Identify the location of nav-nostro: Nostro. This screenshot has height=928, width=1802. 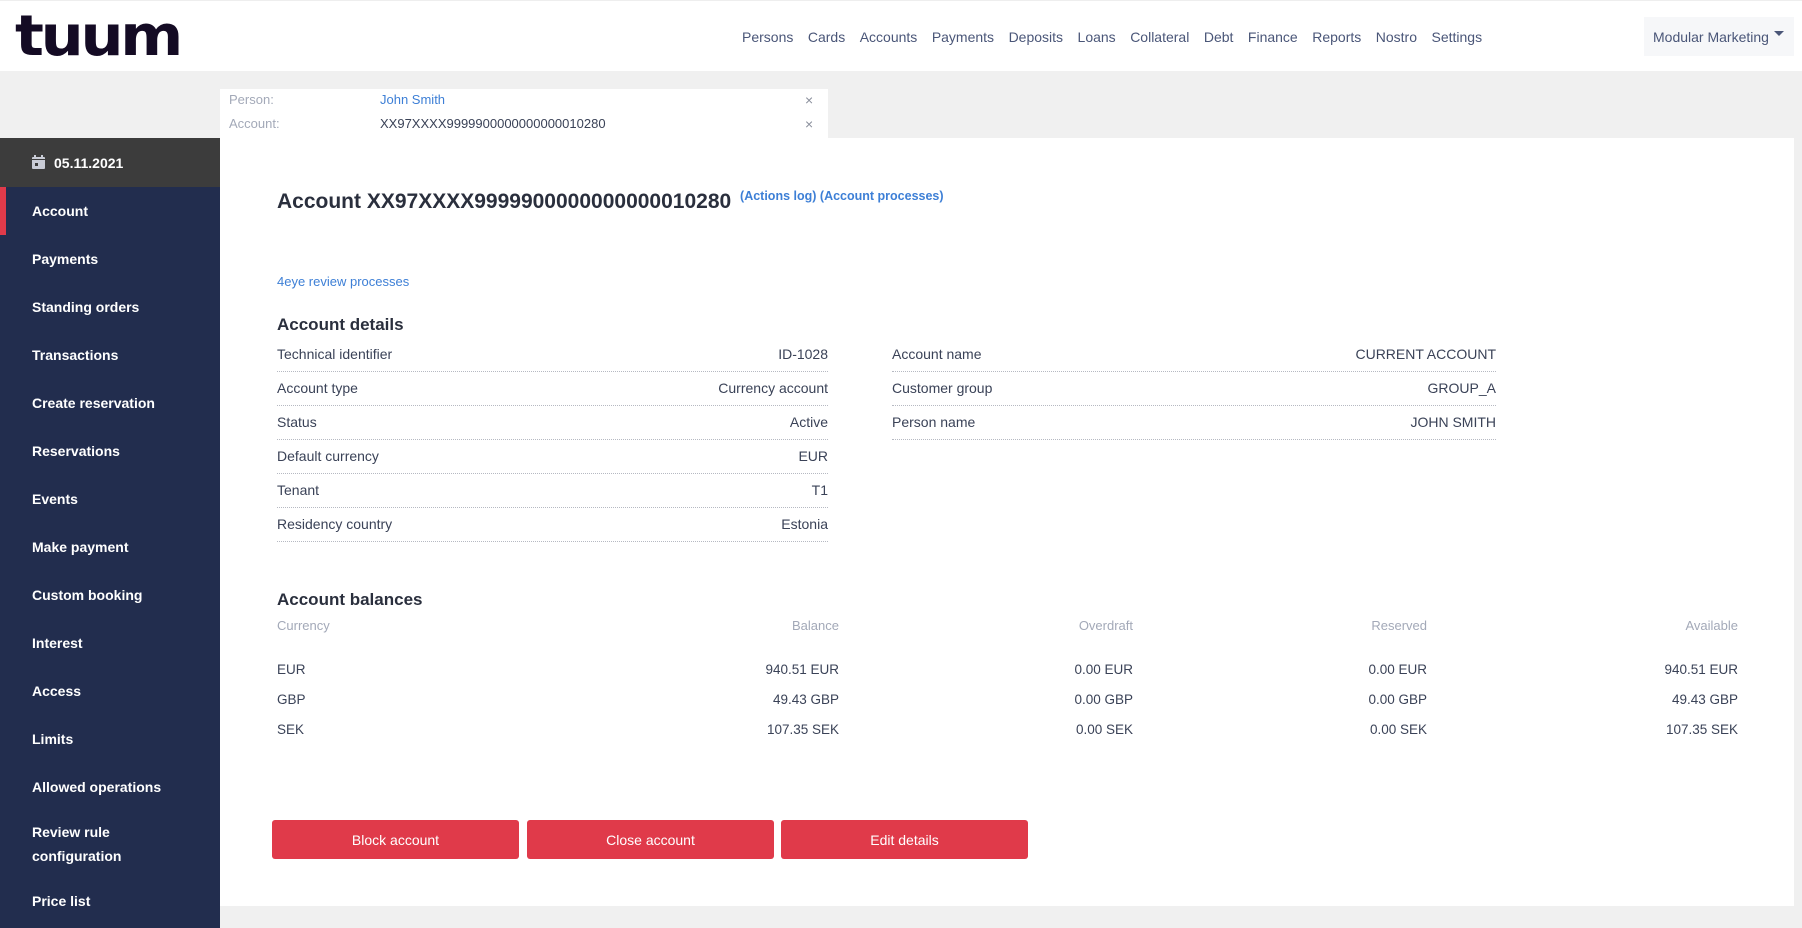
(1396, 37).